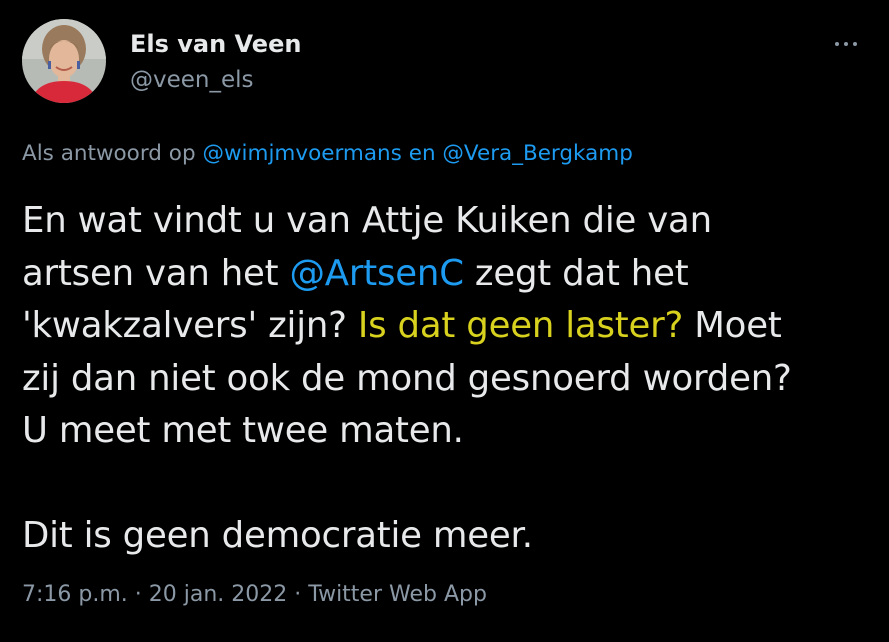 The width and height of the screenshot is (889, 642). What do you see at coordinates (422, 153) in the screenshot?
I see `reply-conjunction: en` at bounding box center [422, 153].